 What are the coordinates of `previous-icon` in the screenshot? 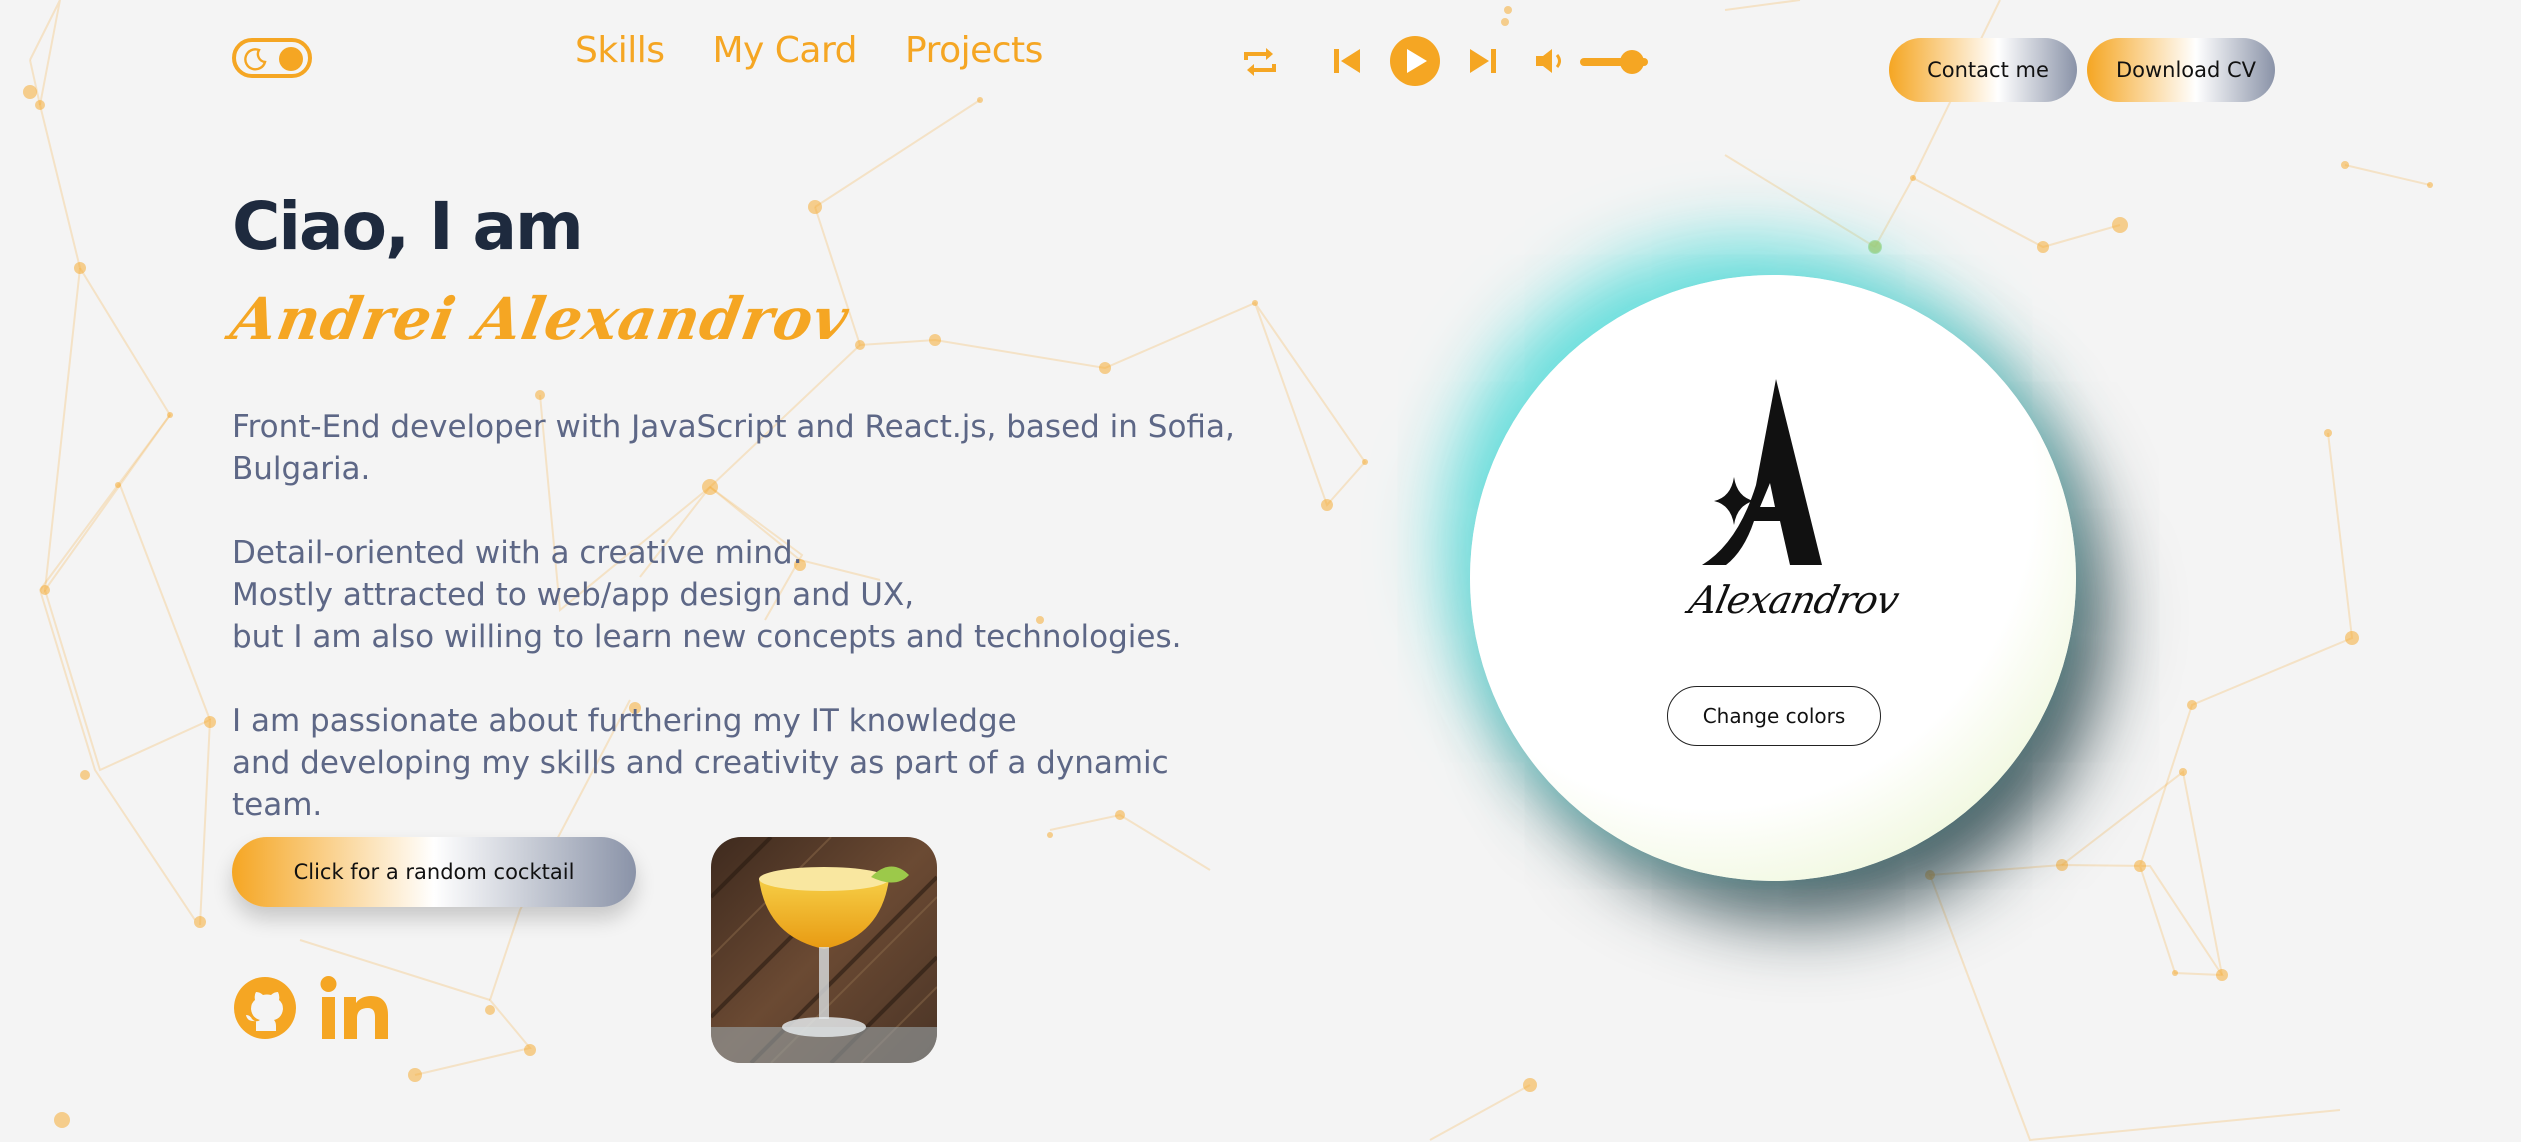 It's located at (1347, 61).